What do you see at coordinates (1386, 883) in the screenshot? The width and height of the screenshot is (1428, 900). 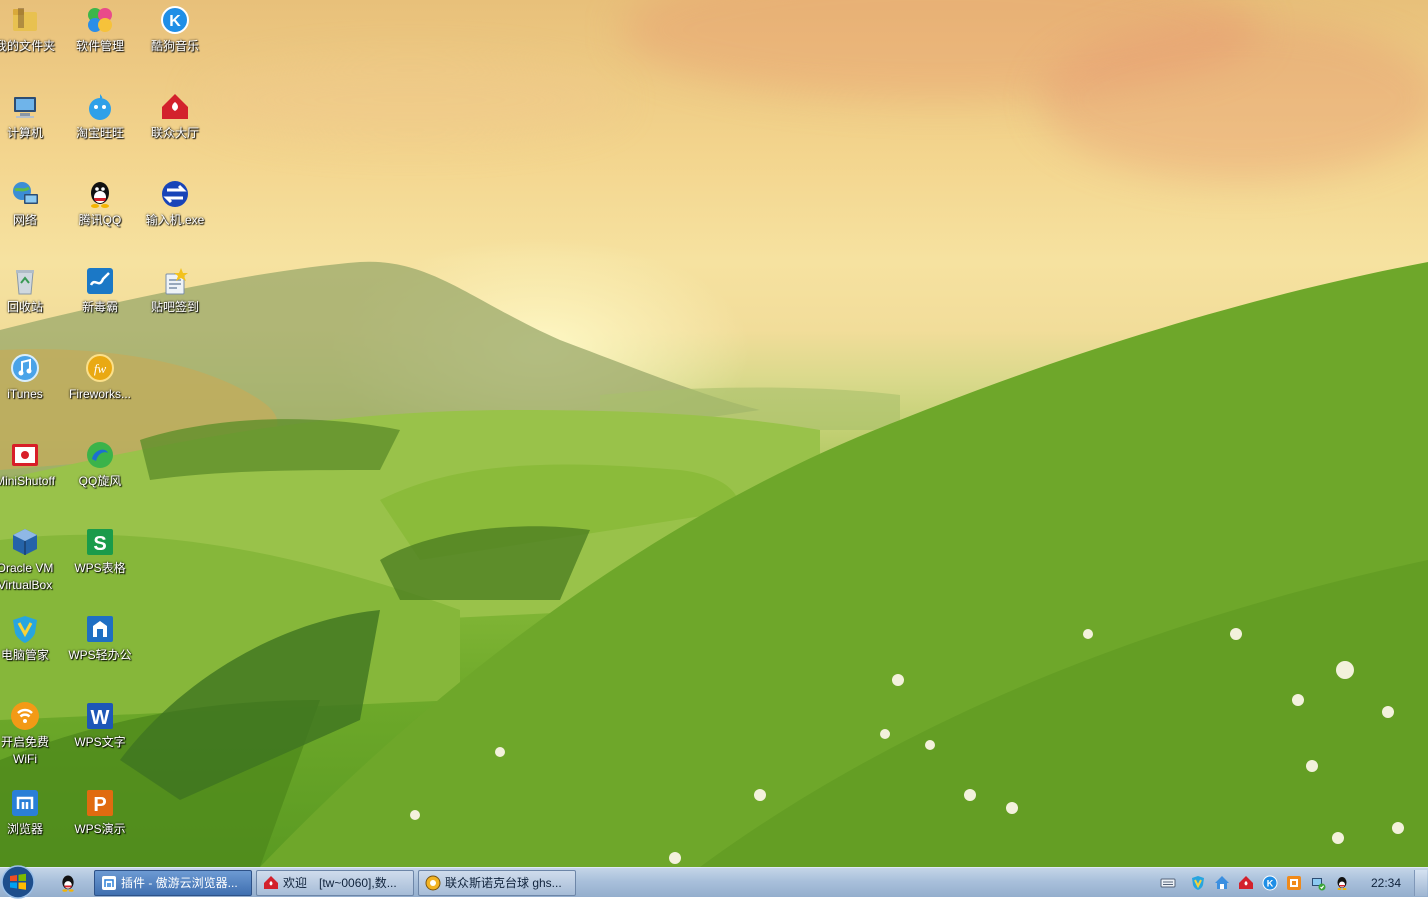 I see `clock: 22:34` at bounding box center [1386, 883].